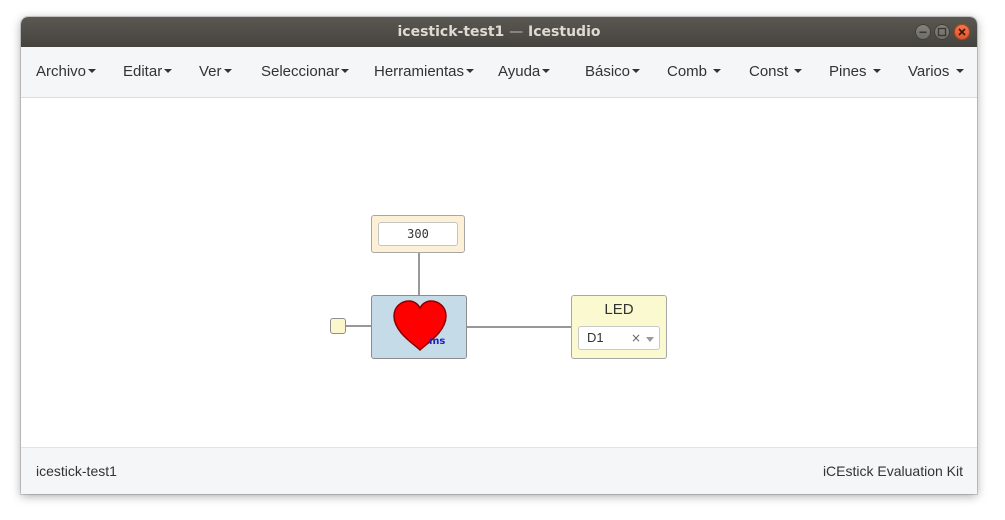  I want to click on menu-basico: Básico, so click(613, 72).